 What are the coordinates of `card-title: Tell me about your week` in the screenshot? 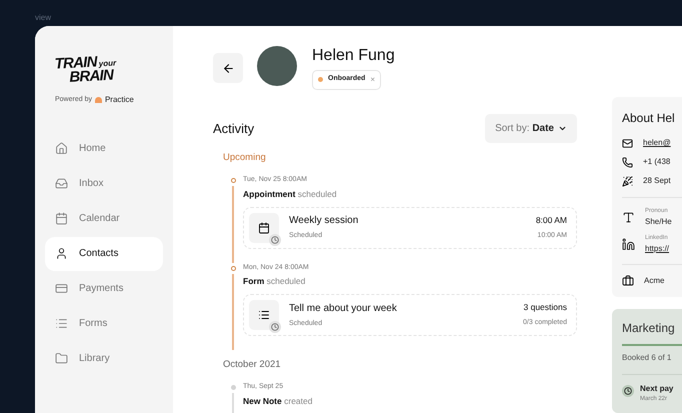 It's located at (343, 309).